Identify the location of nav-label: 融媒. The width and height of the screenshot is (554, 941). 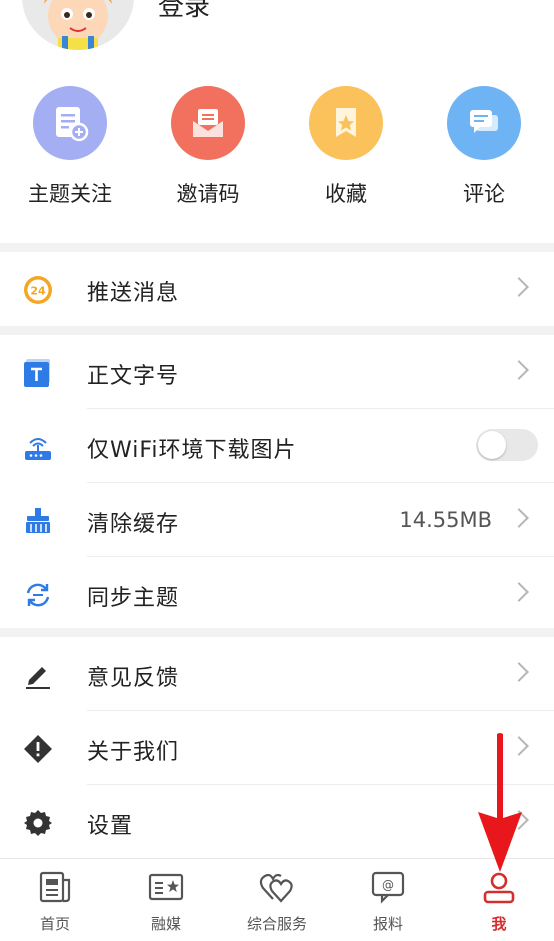
(165, 924).